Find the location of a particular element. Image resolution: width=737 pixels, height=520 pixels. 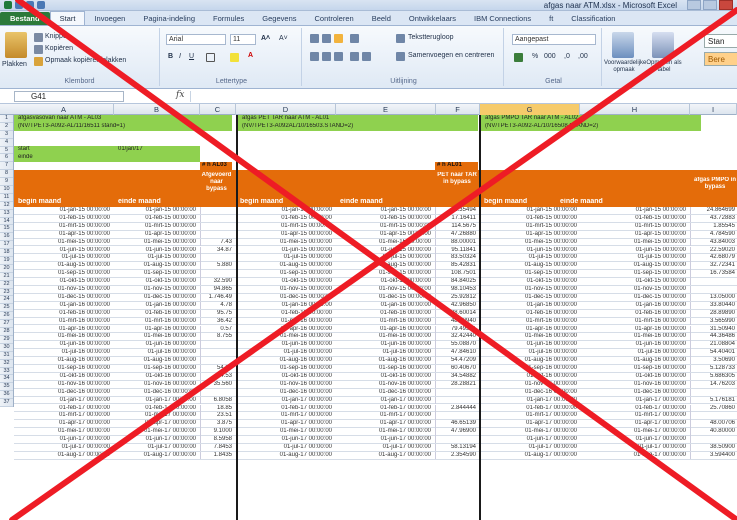

table-cell: 31.50940 is located at coordinates (713, 329).